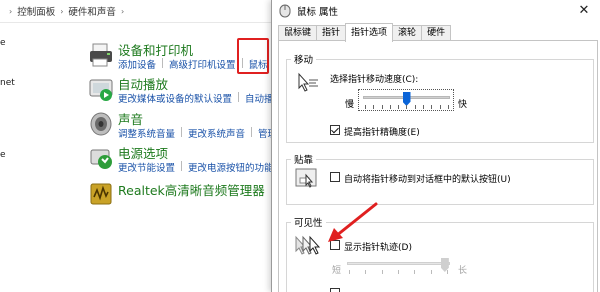 The width and height of the screenshot is (600, 292). I want to click on trail-length-slider-track, so click(398, 263).